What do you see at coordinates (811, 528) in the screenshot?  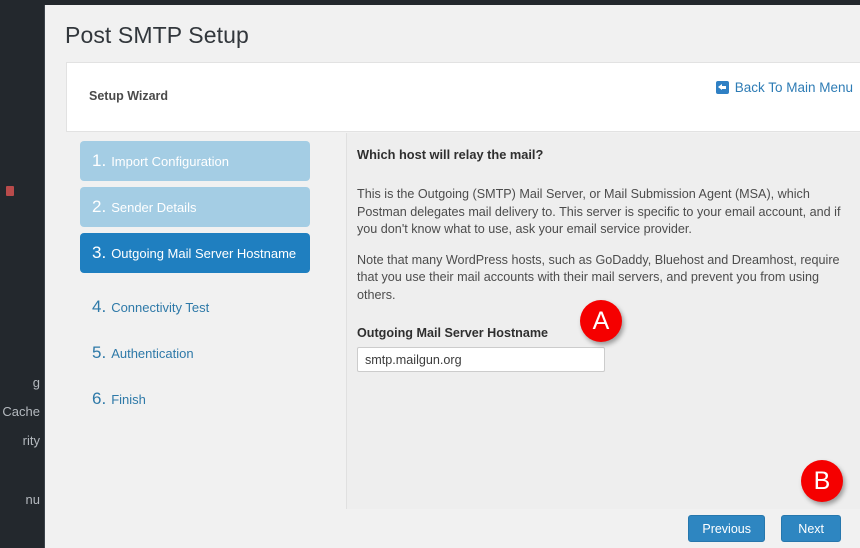 I see `next-button: Next` at bounding box center [811, 528].